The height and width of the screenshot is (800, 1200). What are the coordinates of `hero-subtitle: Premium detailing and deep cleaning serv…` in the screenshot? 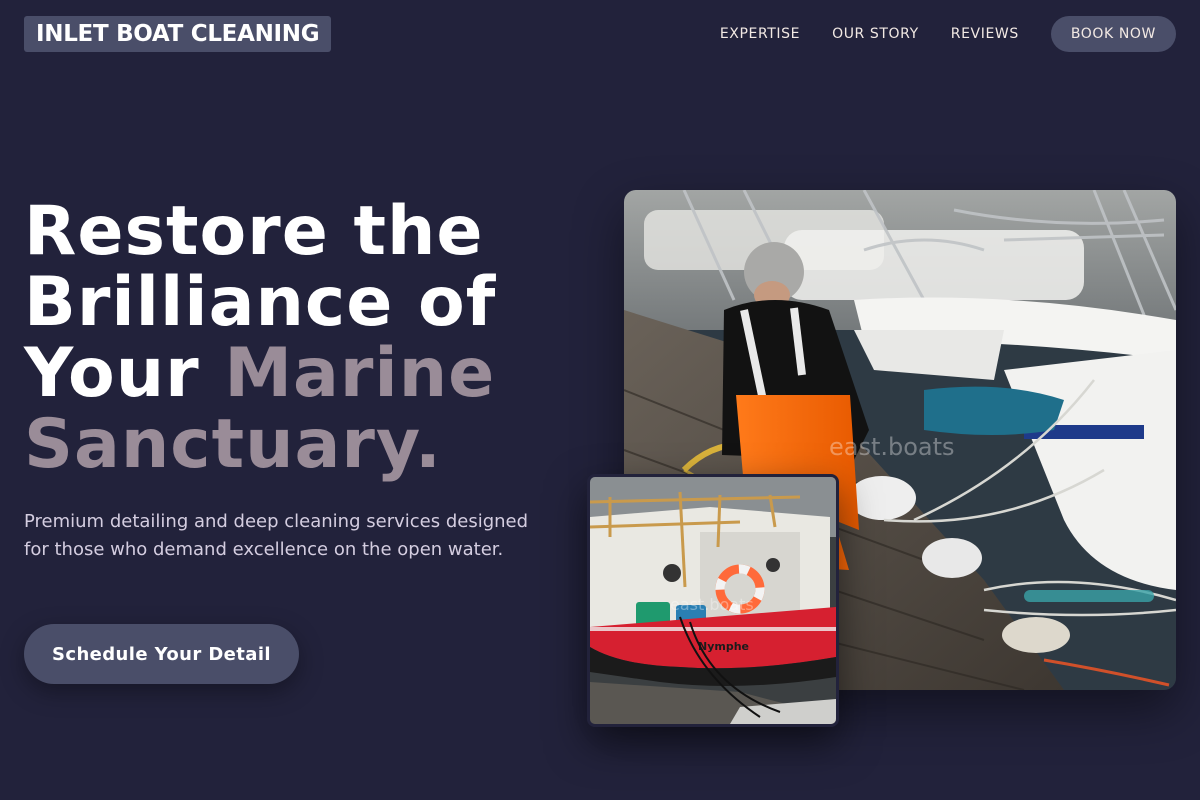 It's located at (276, 535).